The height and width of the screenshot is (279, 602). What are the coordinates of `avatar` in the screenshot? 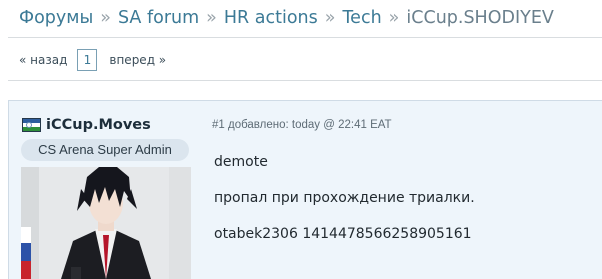 It's located at (106, 223).